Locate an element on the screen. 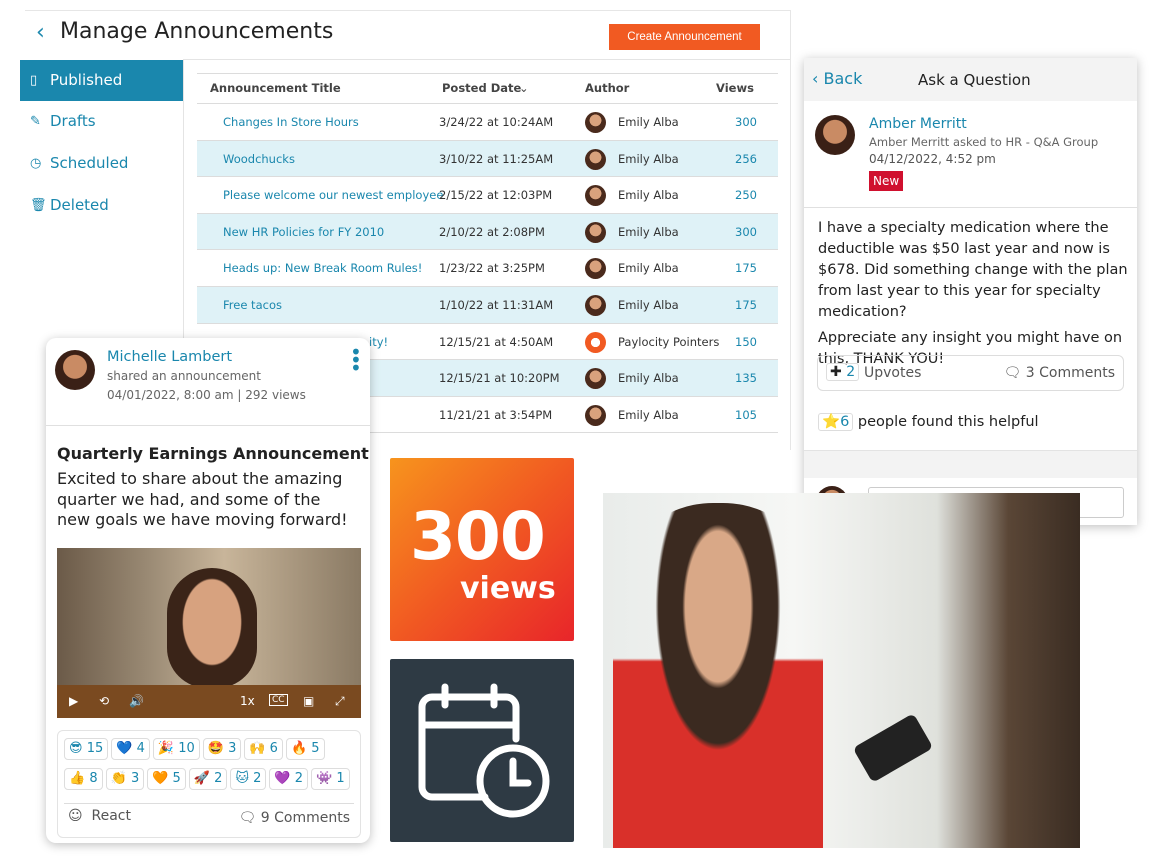 This screenshot has width=1152, height=864. reaction-chip: 🔥 5 is located at coordinates (305, 749).